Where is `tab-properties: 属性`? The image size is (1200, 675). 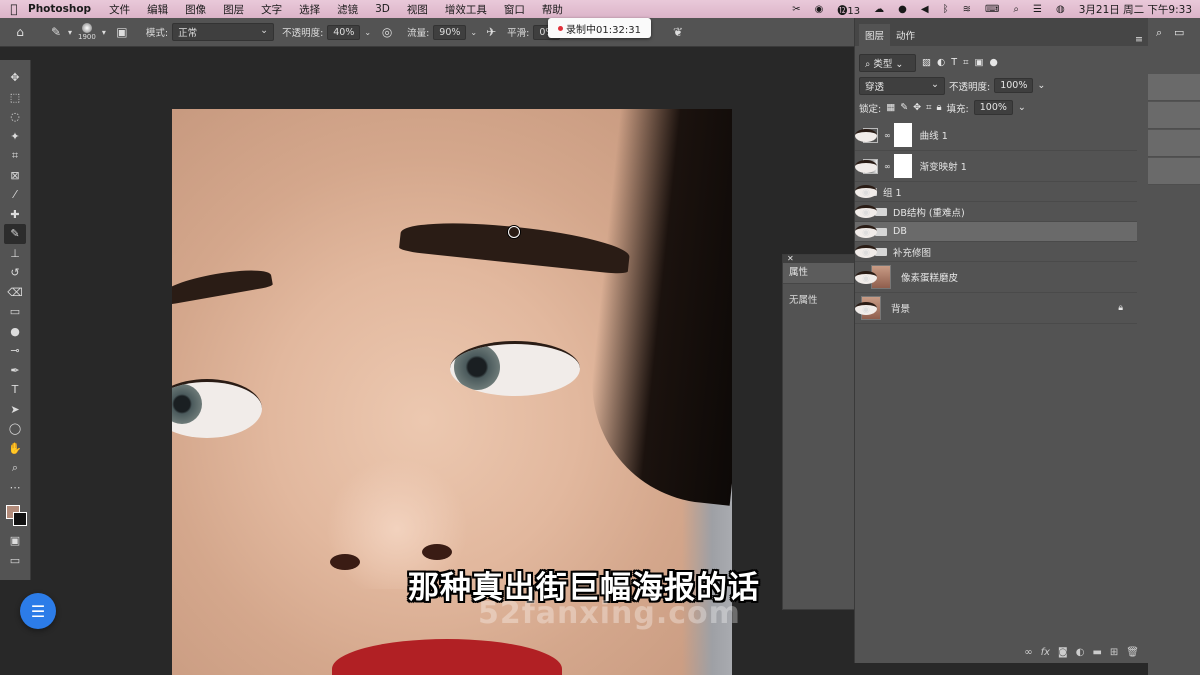
tab-properties: 属性 is located at coordinates (819, 273).